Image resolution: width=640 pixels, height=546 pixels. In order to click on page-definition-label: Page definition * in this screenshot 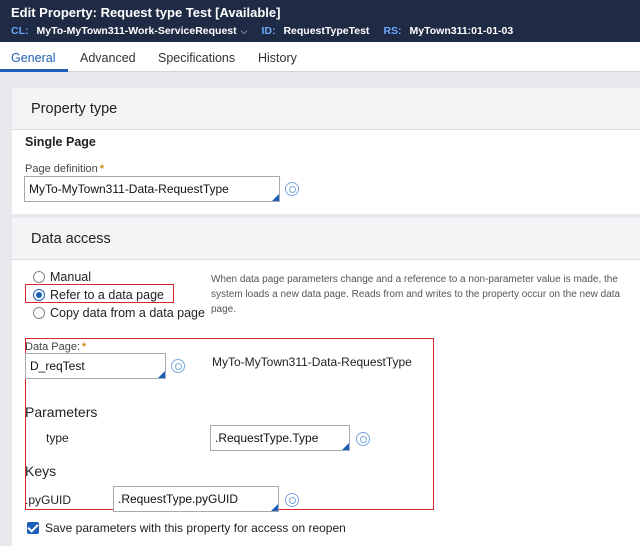, I will do `click(65, 169)`.